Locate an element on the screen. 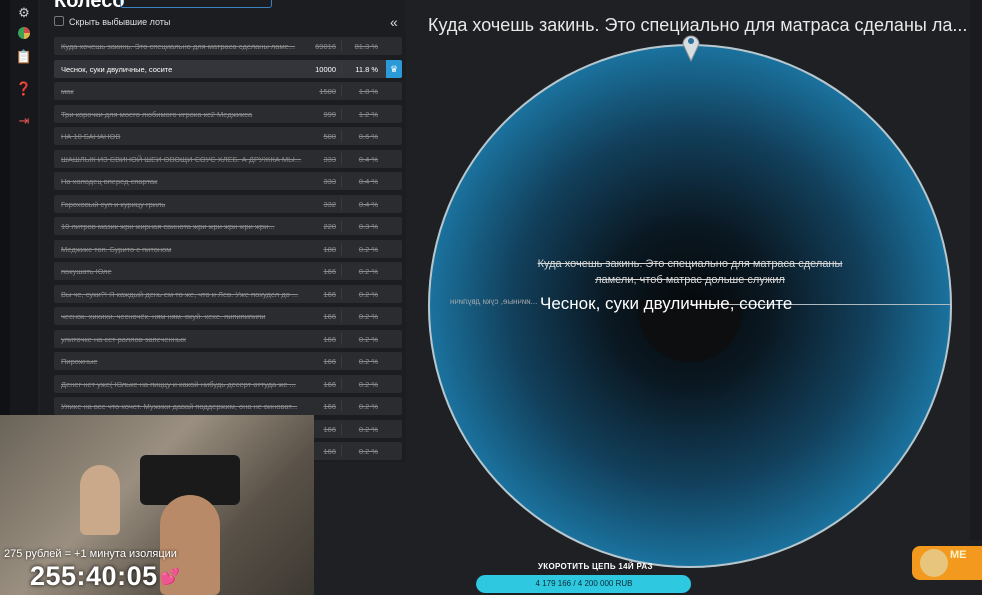 This screenshot has width=982, height=595. panel-header-button is located at coordinates (196, 4).